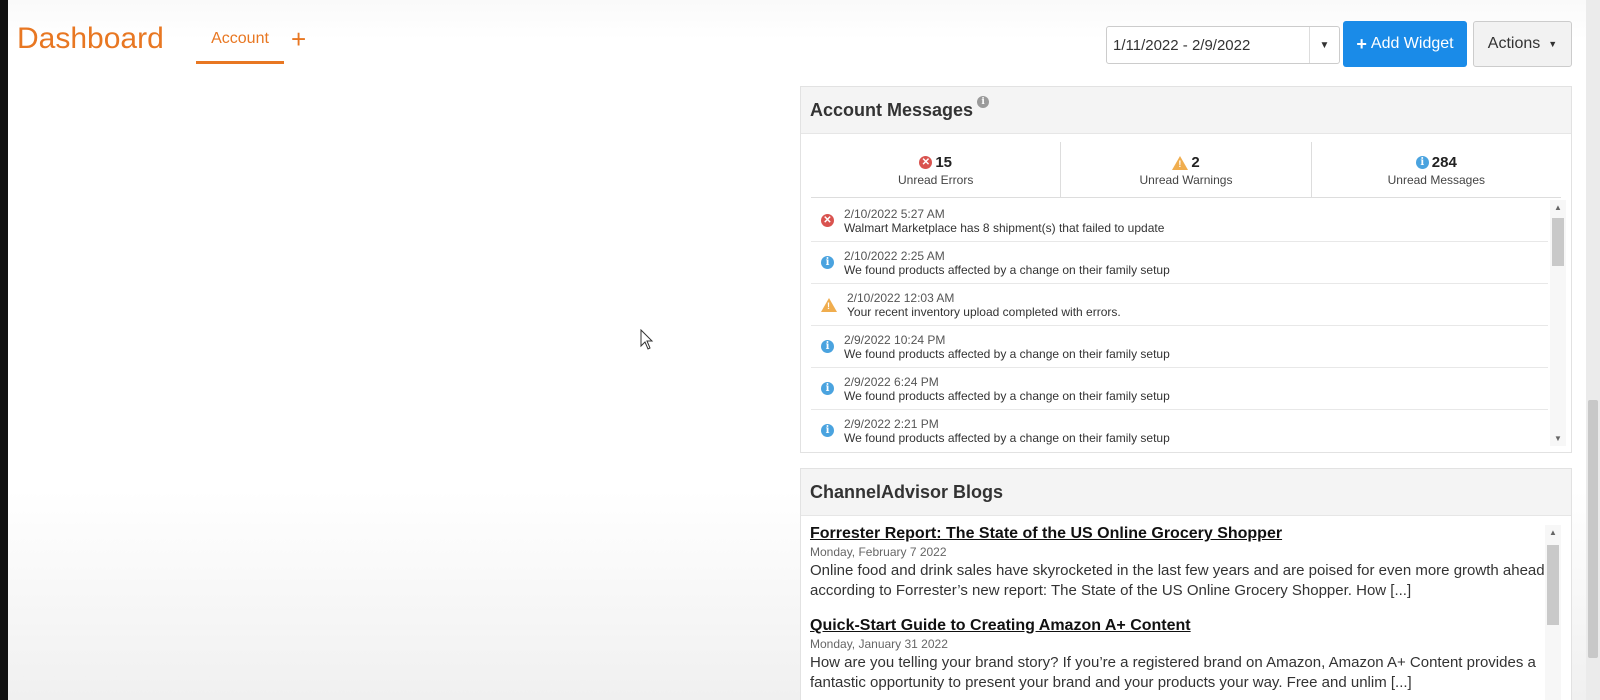 This screenshot has width=1600, height=700. What do you see at coordinates (1412, 43) in the screenshot?
I see `add-widget-label: Add Widget` at bounding box center [1412, 43].